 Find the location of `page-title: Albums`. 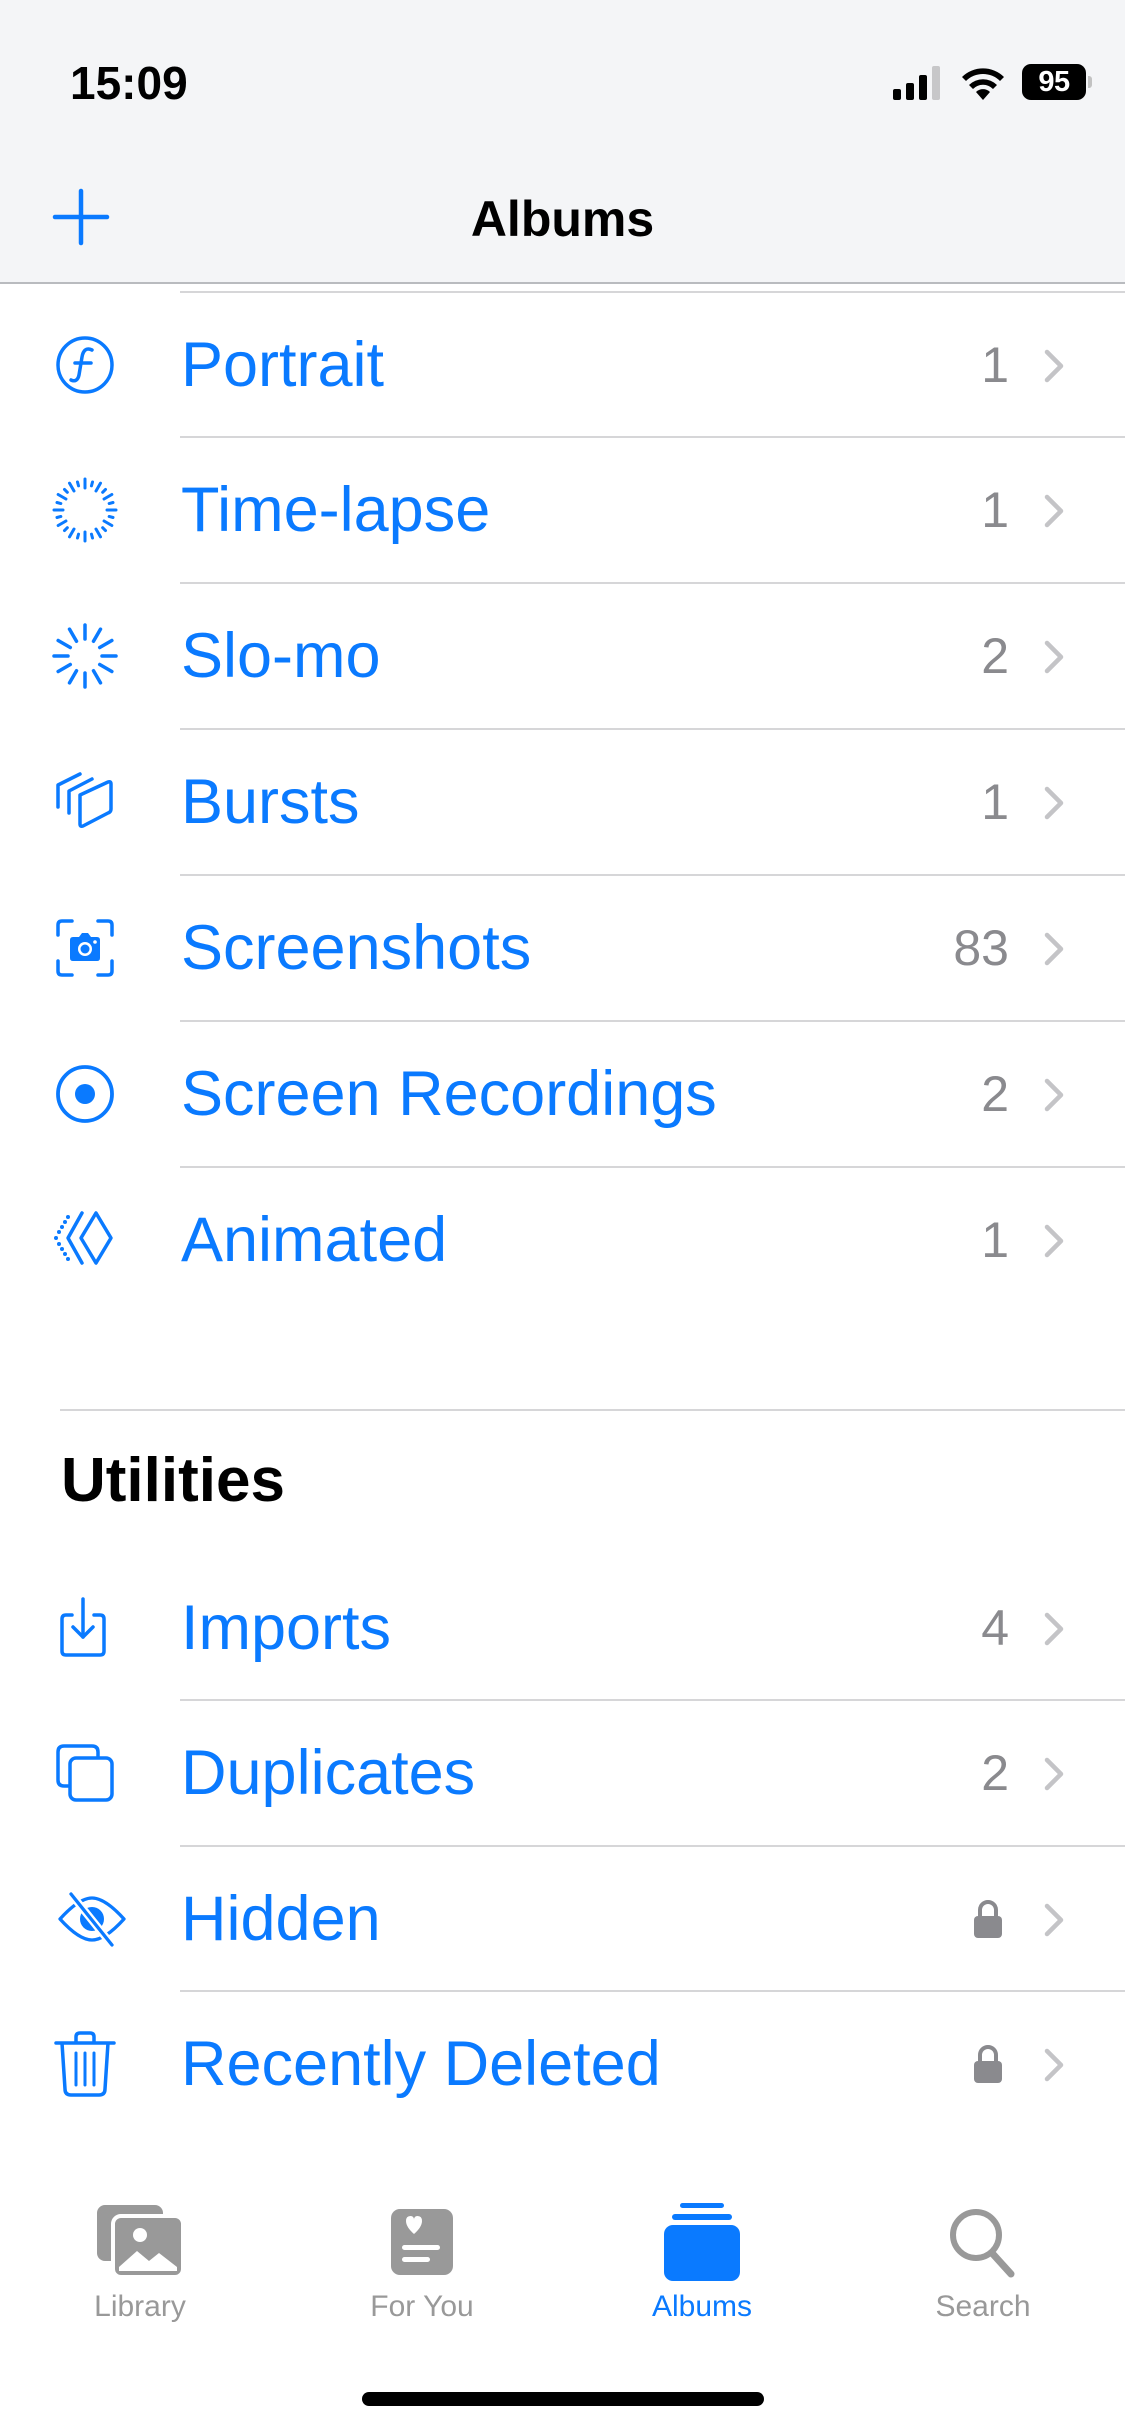

page-title: Albums is located at coordinates (562, 219).